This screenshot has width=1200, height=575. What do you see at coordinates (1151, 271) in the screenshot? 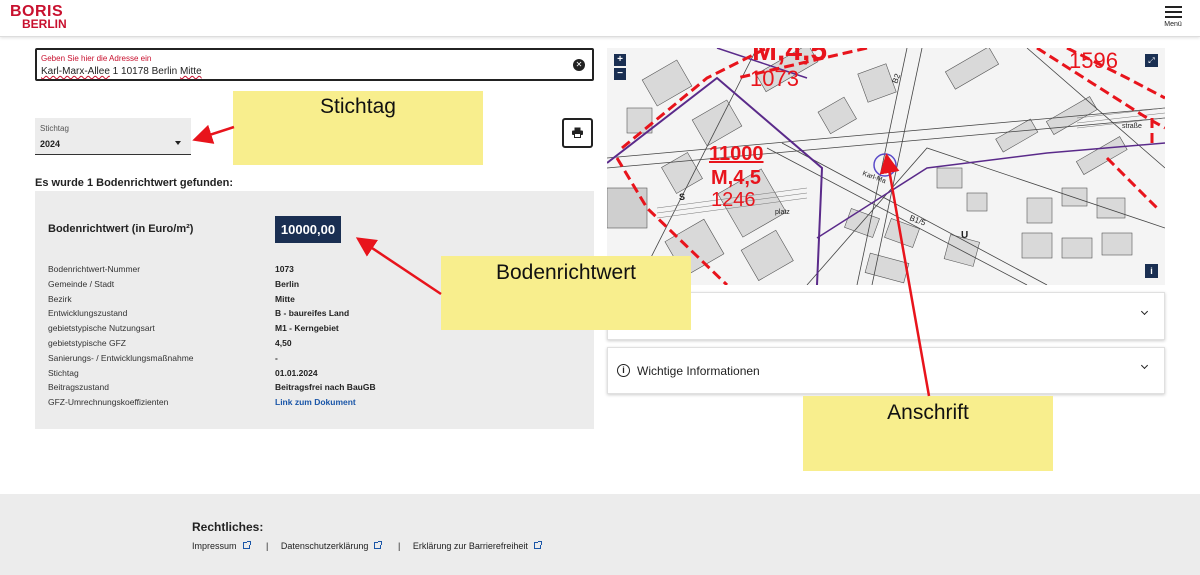
I see `map-info-button: i` at bounding box center [1151, 271].